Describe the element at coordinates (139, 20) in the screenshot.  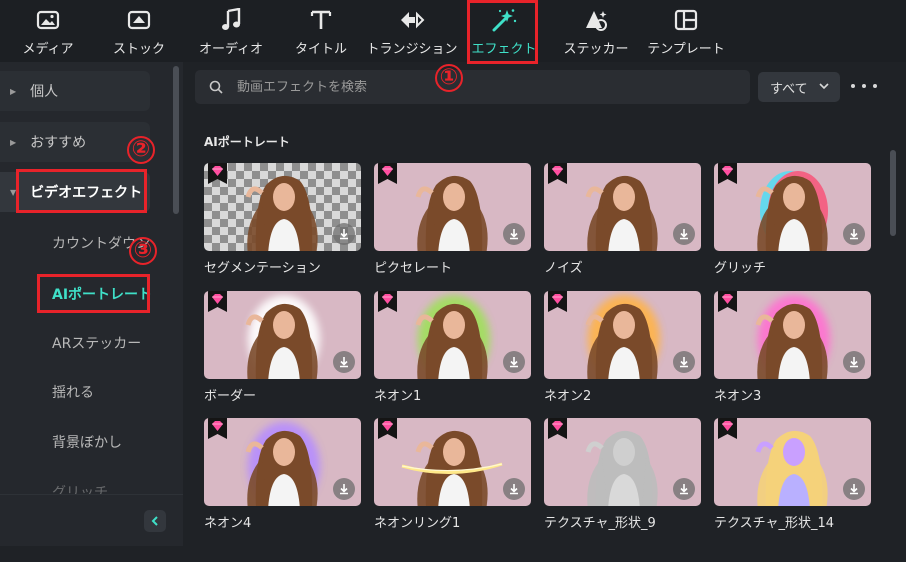
I see `stock-icon` at that location.